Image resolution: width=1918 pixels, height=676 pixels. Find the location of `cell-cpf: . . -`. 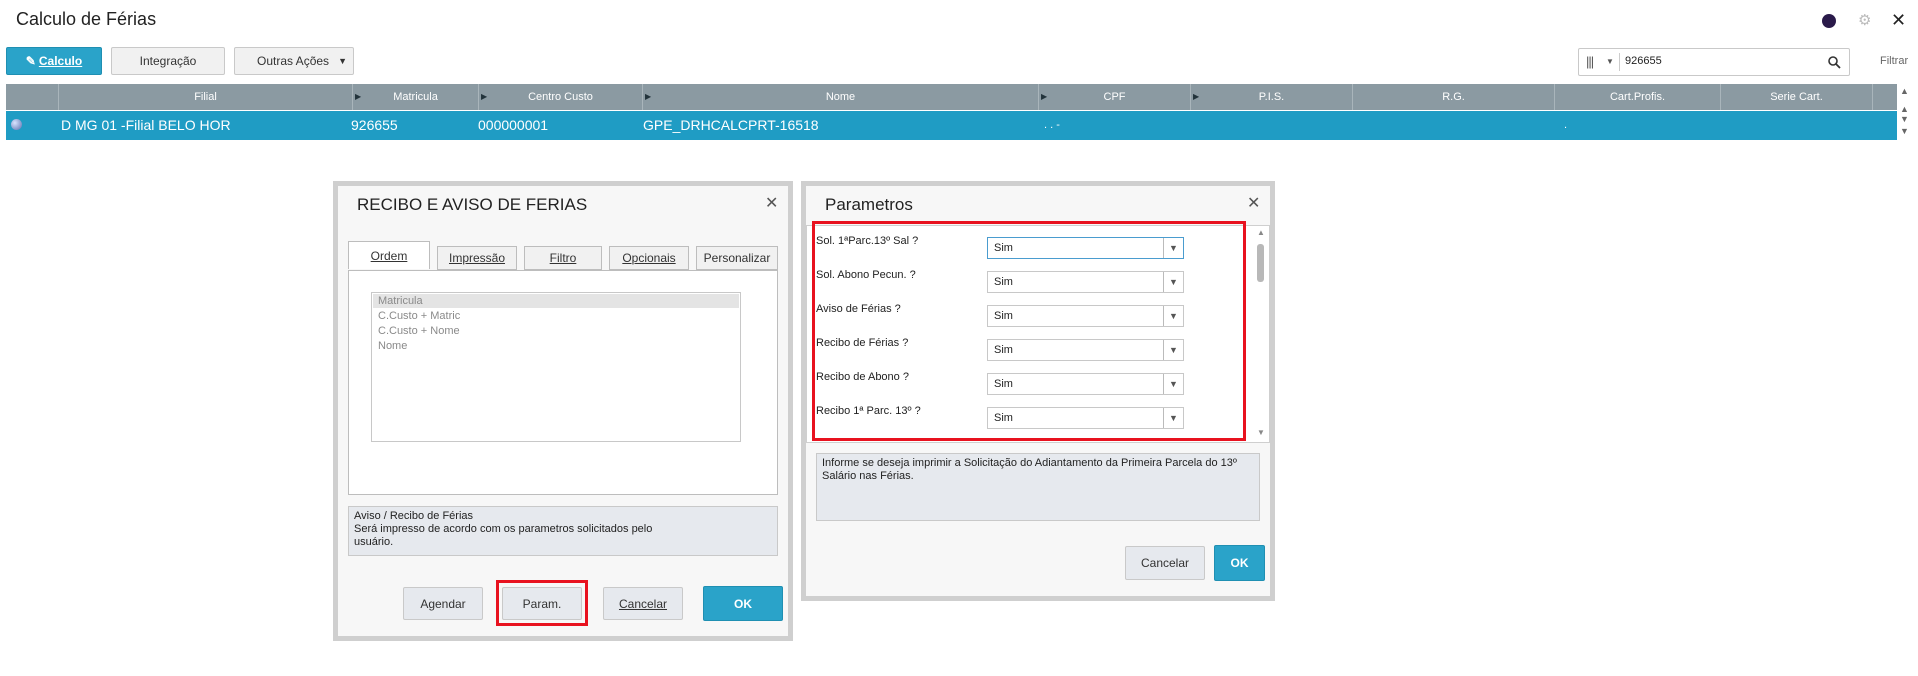

cell-cpf: . . - is located at coordinates (1052, 125).